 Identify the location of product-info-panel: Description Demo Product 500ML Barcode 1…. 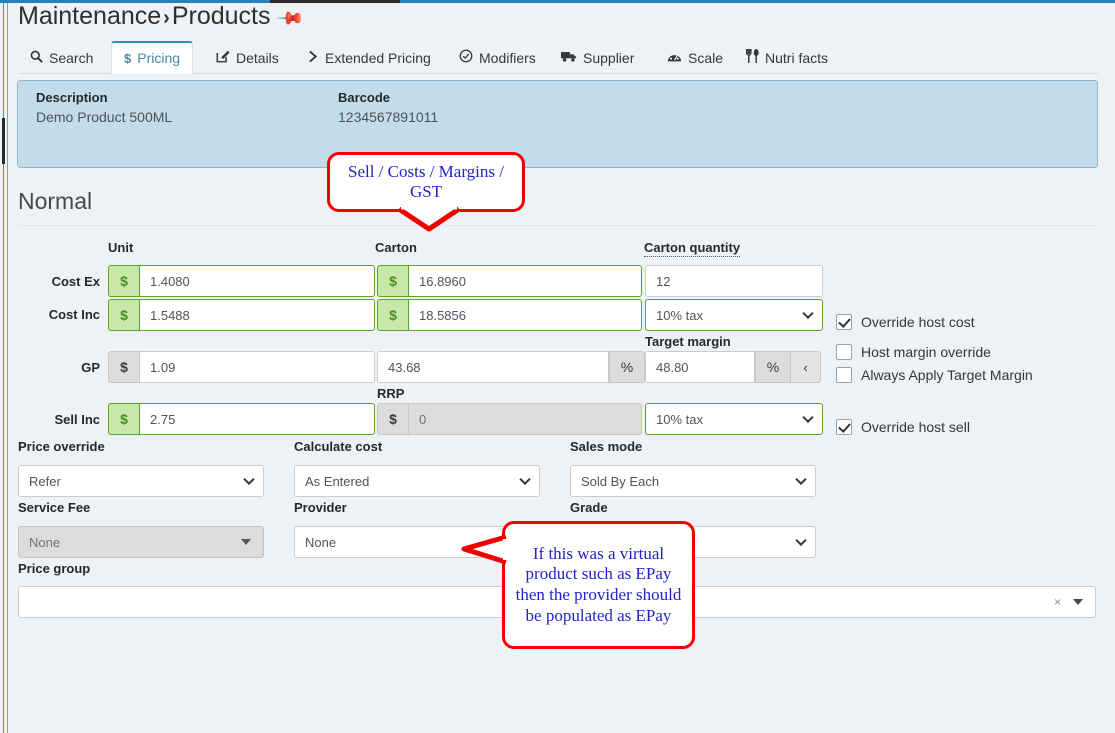
(557, 124).